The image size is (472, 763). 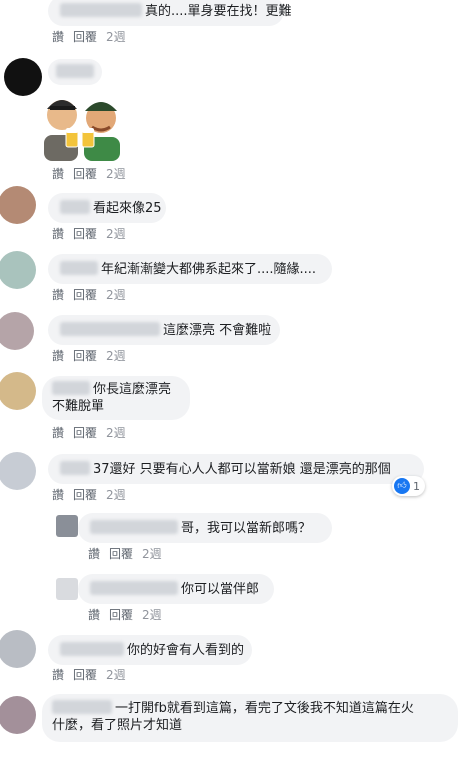 What do you see at coordinates (220, 589) in the screenshot?
I see `comment-text: 你可以當伴郎` at bounding box center [220, 589].